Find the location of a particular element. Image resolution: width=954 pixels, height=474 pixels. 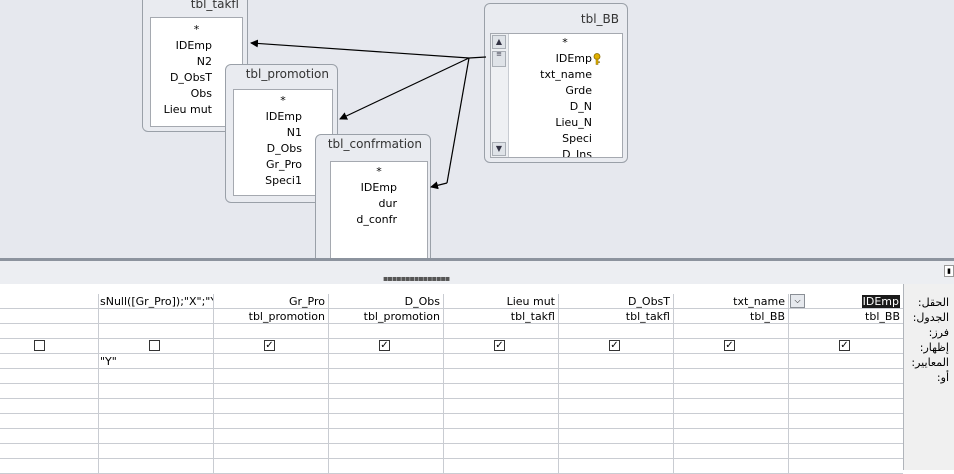

grid-cell-criteria: "Y" is located at coordinates (155, 361).